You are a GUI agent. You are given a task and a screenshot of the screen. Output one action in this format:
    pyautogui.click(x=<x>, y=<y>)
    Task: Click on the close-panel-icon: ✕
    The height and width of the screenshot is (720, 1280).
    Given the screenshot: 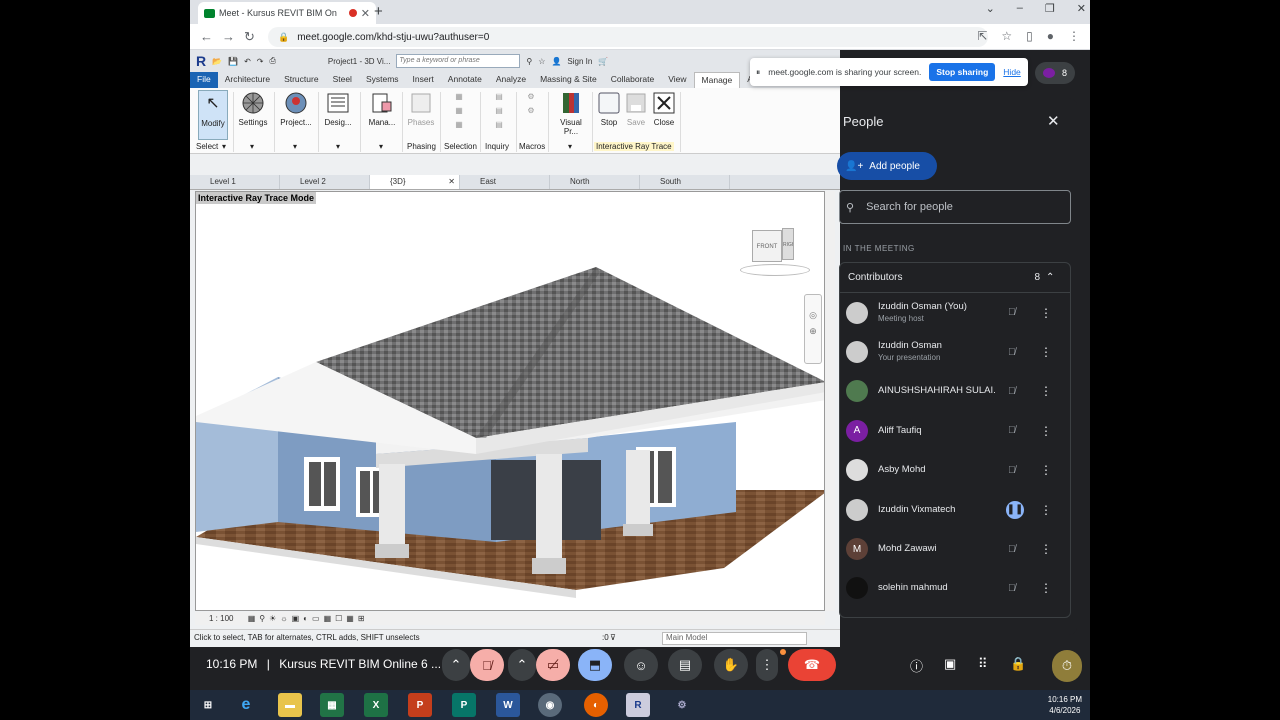 What is the action you would take?
    pyautogui.click(x=1053, y=121)
    